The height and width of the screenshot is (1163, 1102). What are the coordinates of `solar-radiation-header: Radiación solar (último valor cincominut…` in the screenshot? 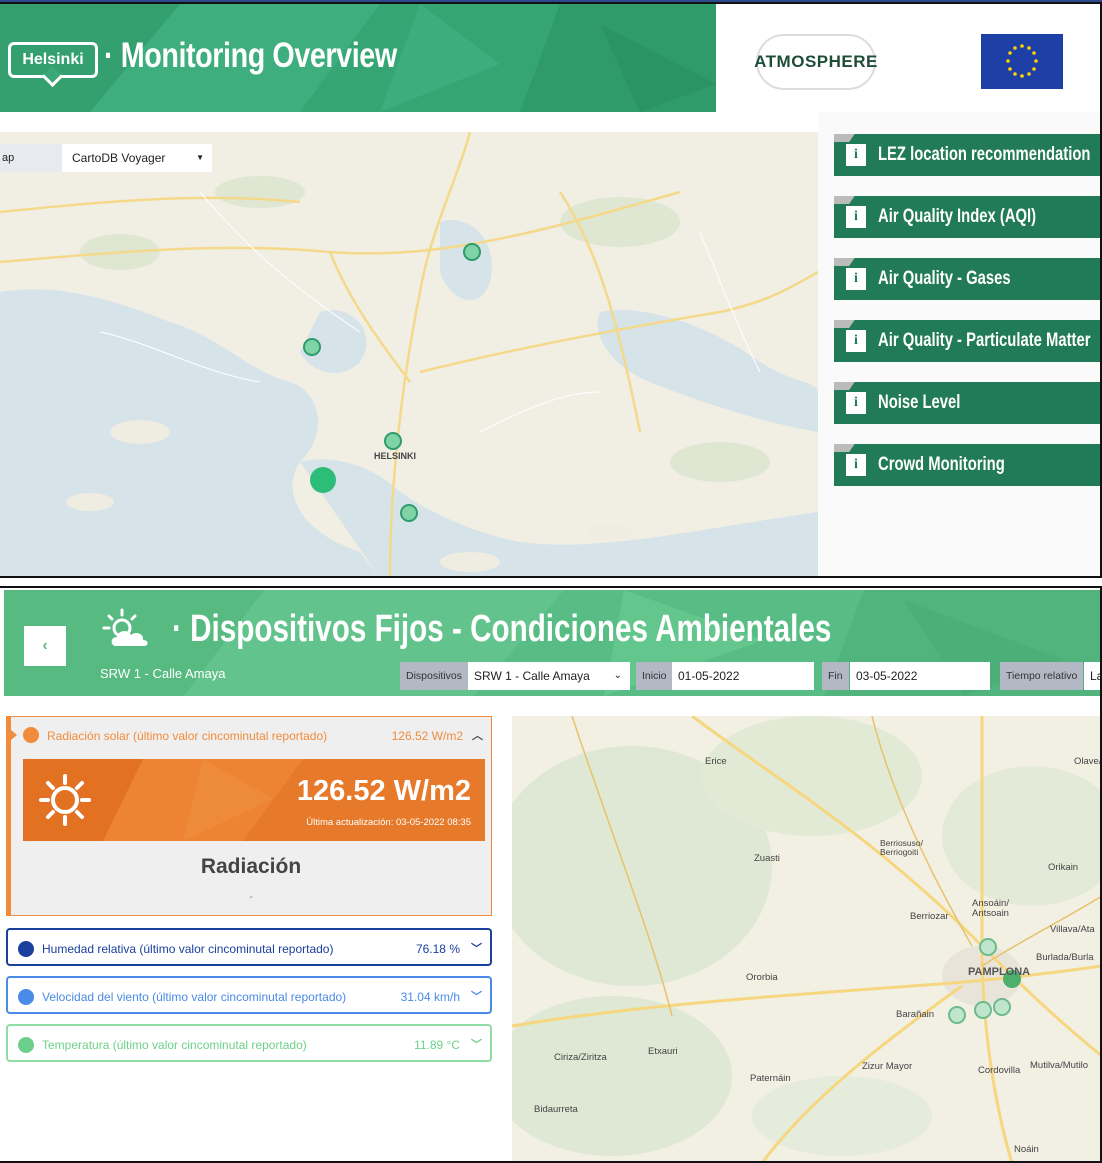 It's located at (251, 735).